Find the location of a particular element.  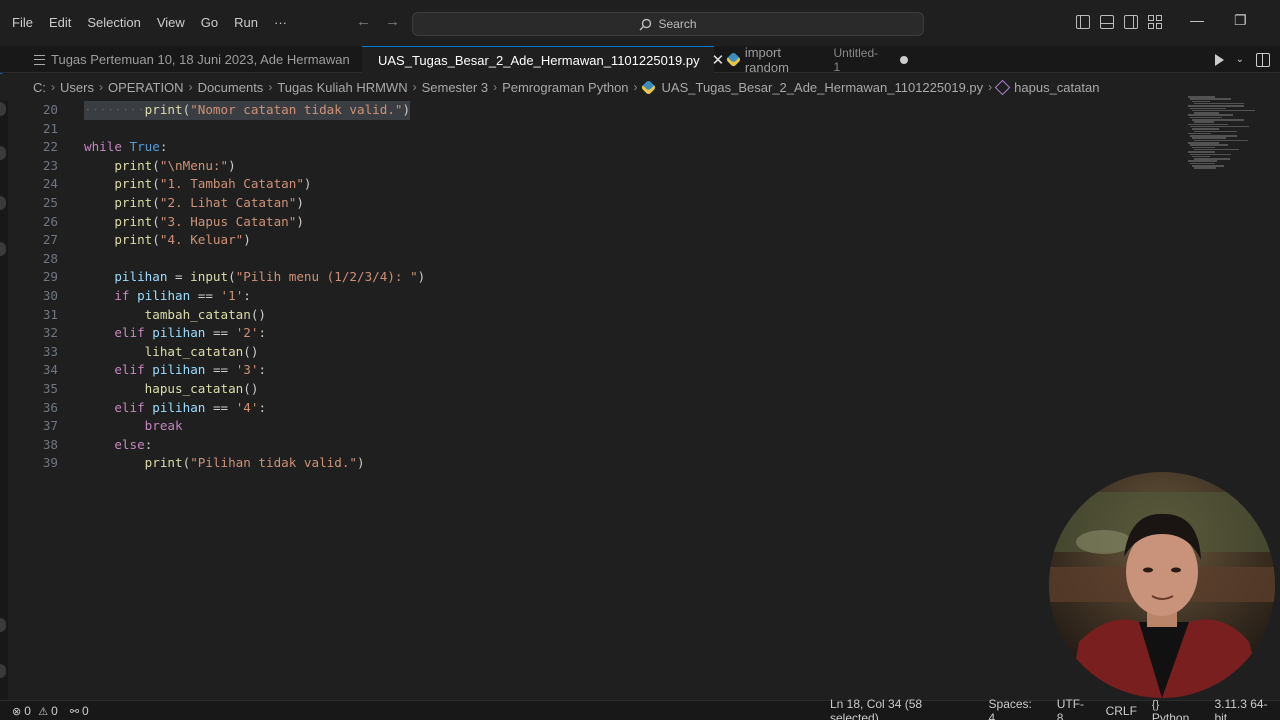

split-editor-icon is located at coordinates (1263, 59).